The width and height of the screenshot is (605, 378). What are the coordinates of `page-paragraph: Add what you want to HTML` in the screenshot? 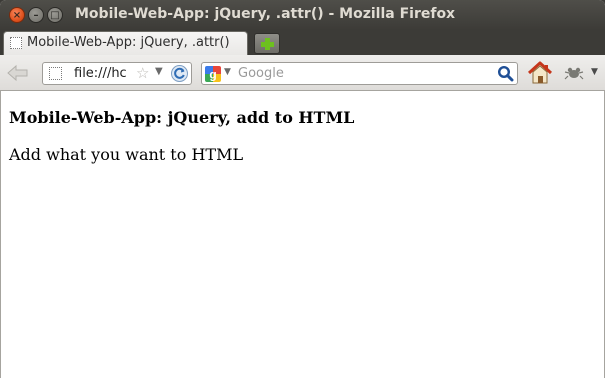 It's located at (126, 154).